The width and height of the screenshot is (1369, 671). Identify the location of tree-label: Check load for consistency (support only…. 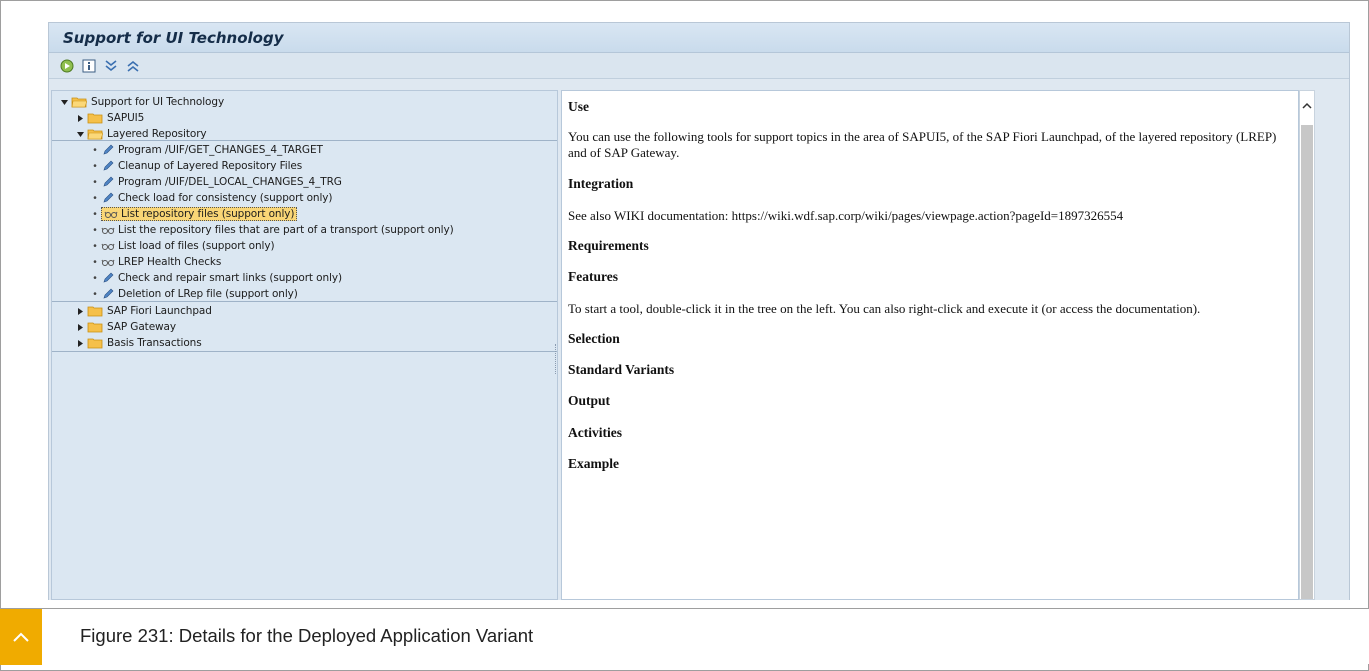
(225, 198).